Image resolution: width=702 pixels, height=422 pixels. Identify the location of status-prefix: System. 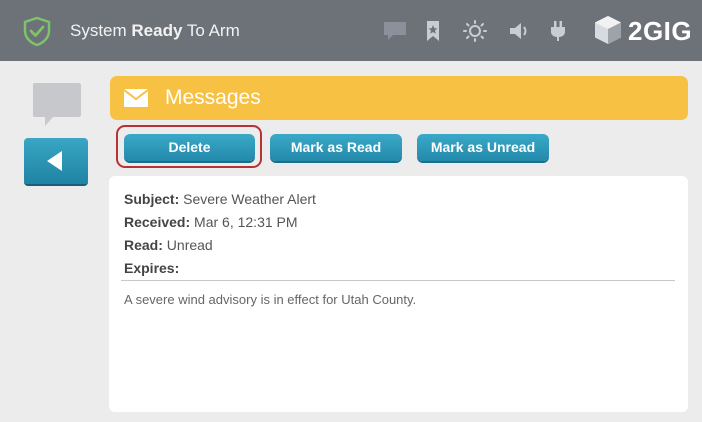
(101, 30).